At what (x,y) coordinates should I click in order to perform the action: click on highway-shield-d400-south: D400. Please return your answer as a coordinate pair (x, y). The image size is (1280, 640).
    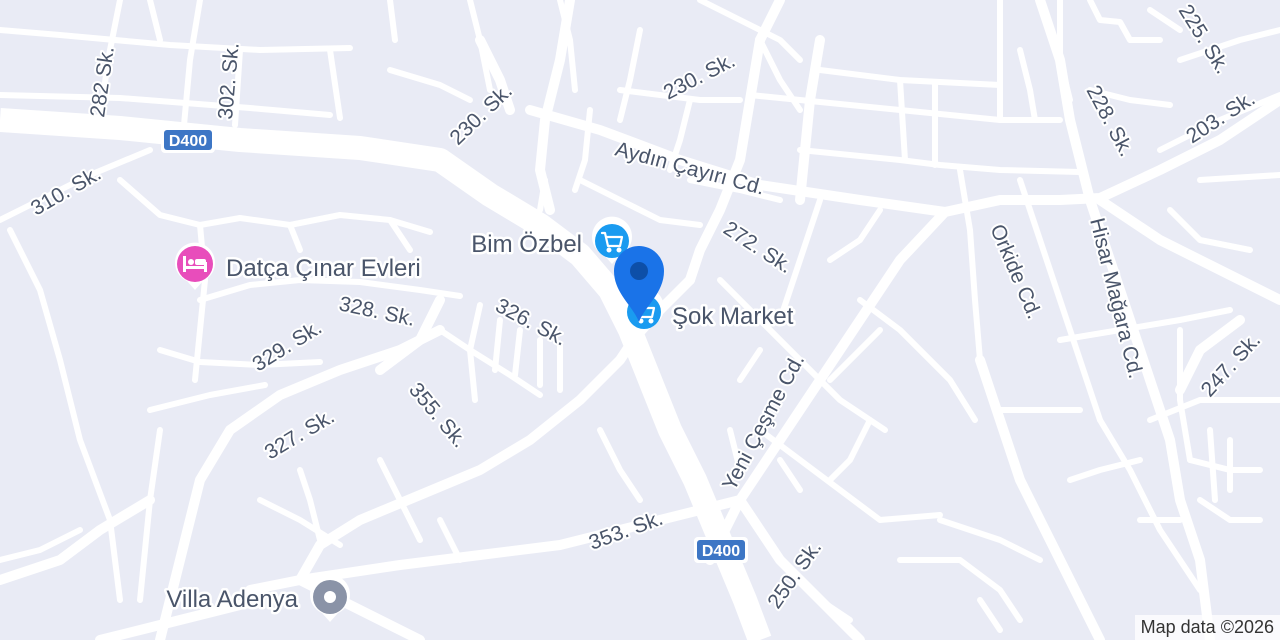
    Looking at the image, I should click on (721, 550).